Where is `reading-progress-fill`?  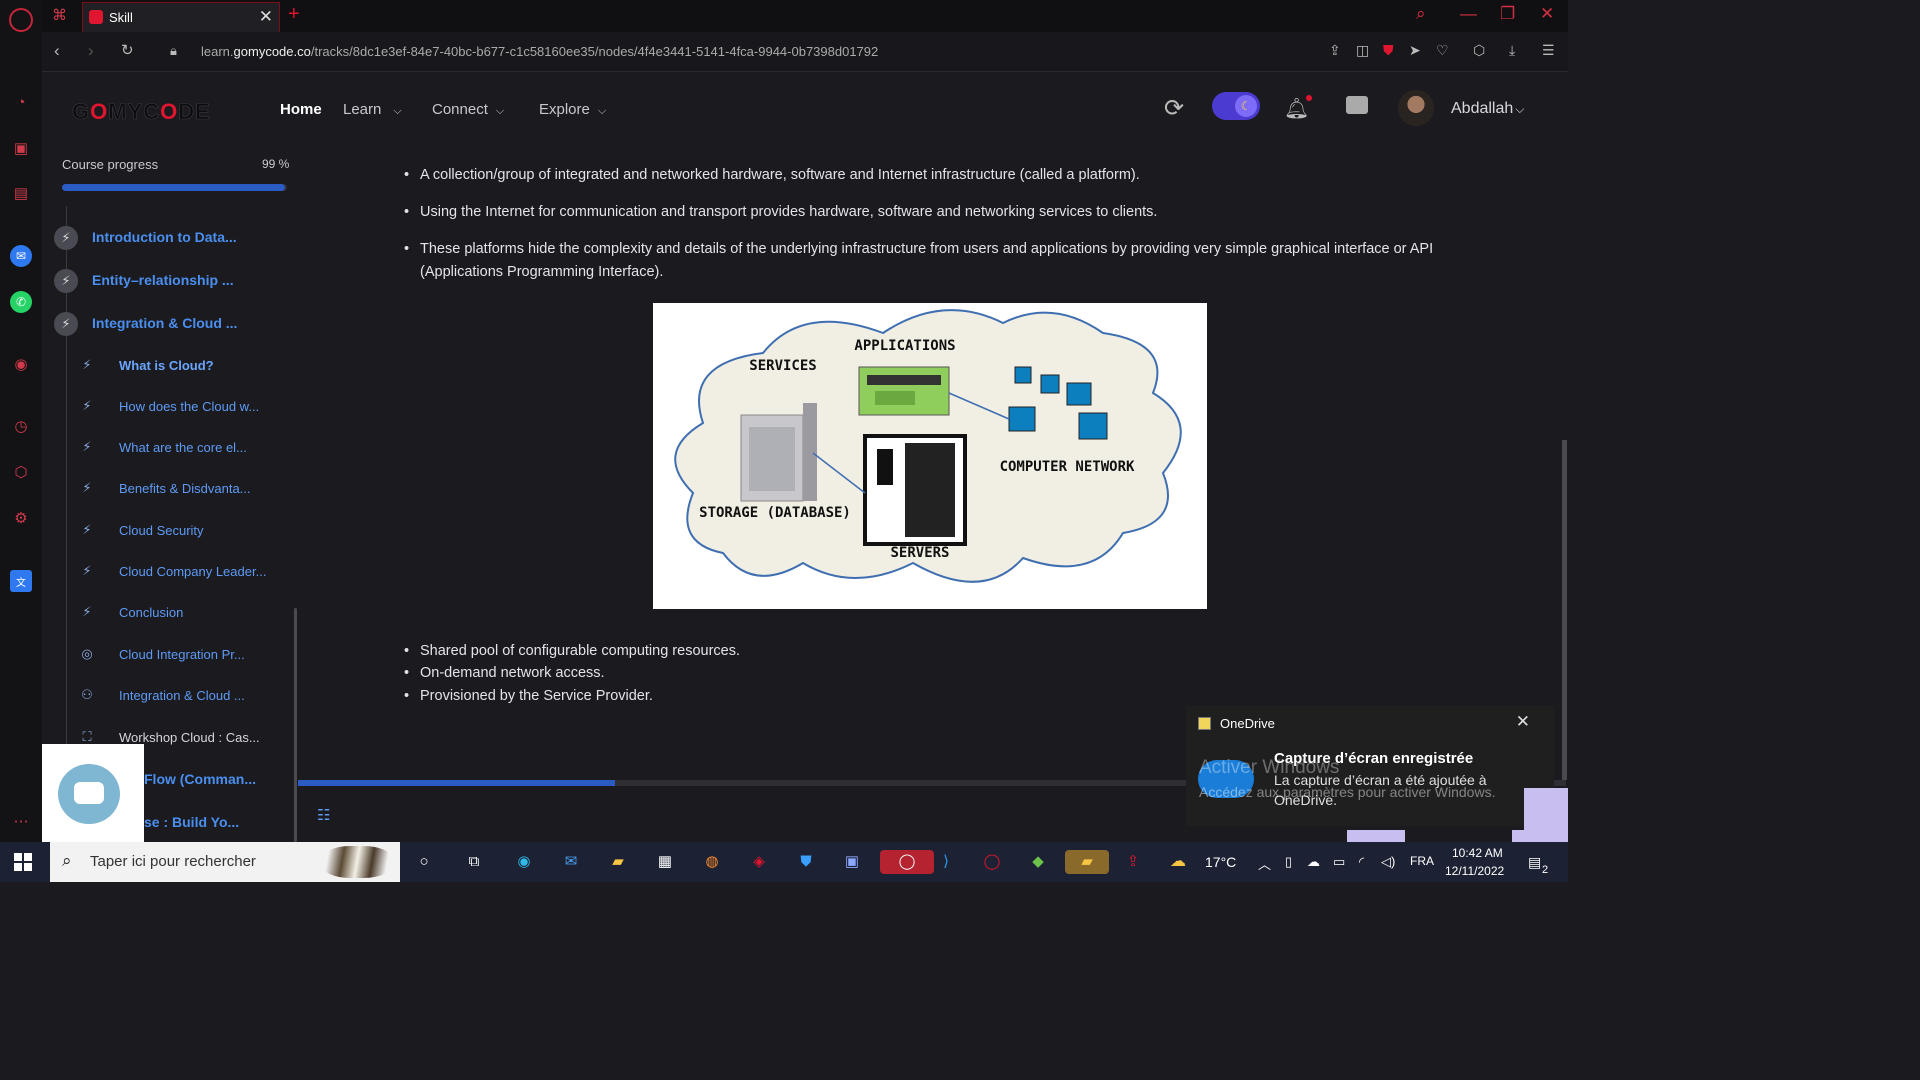
reading-progress-fill is located at coordinates (456, 783).